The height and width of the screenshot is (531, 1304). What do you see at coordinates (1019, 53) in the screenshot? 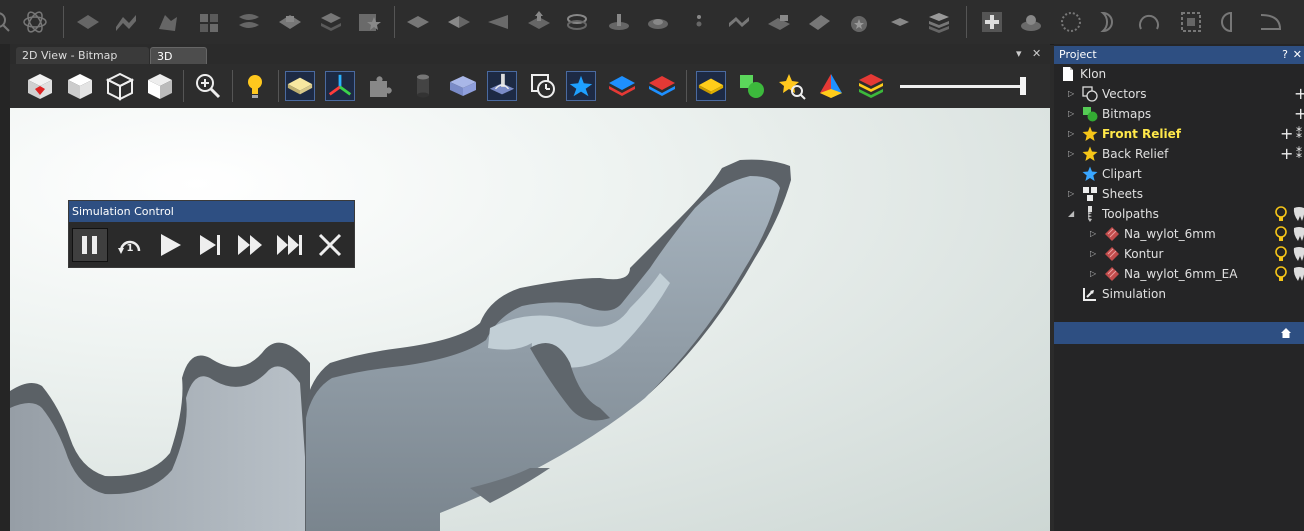
I see `pane-dropdown-icon: ▾` at bounding box center [1019, 53].